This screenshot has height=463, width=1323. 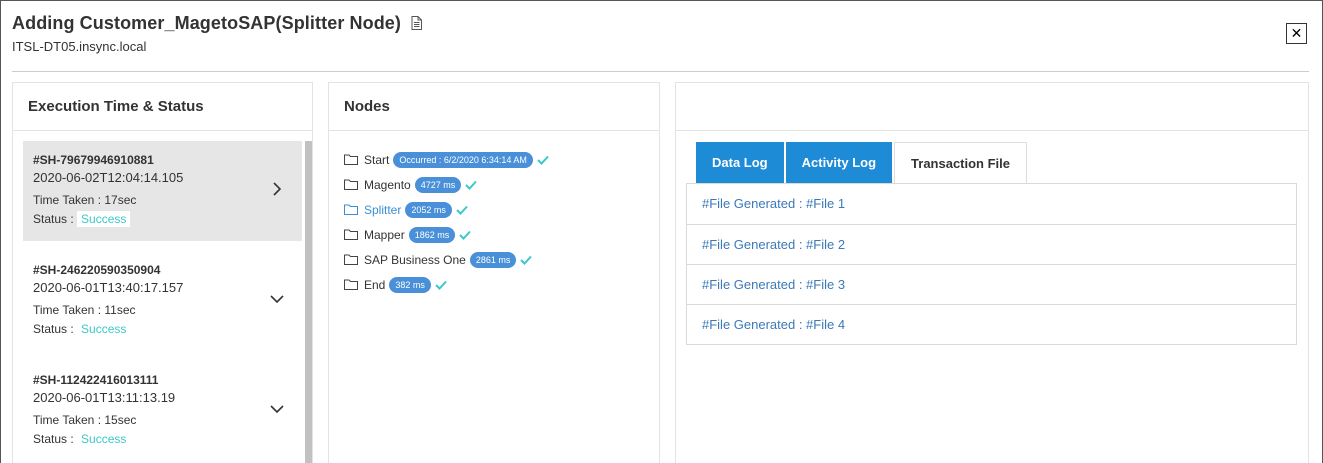 I want to click on close-button: ✕, so click(x=1296, y=33).